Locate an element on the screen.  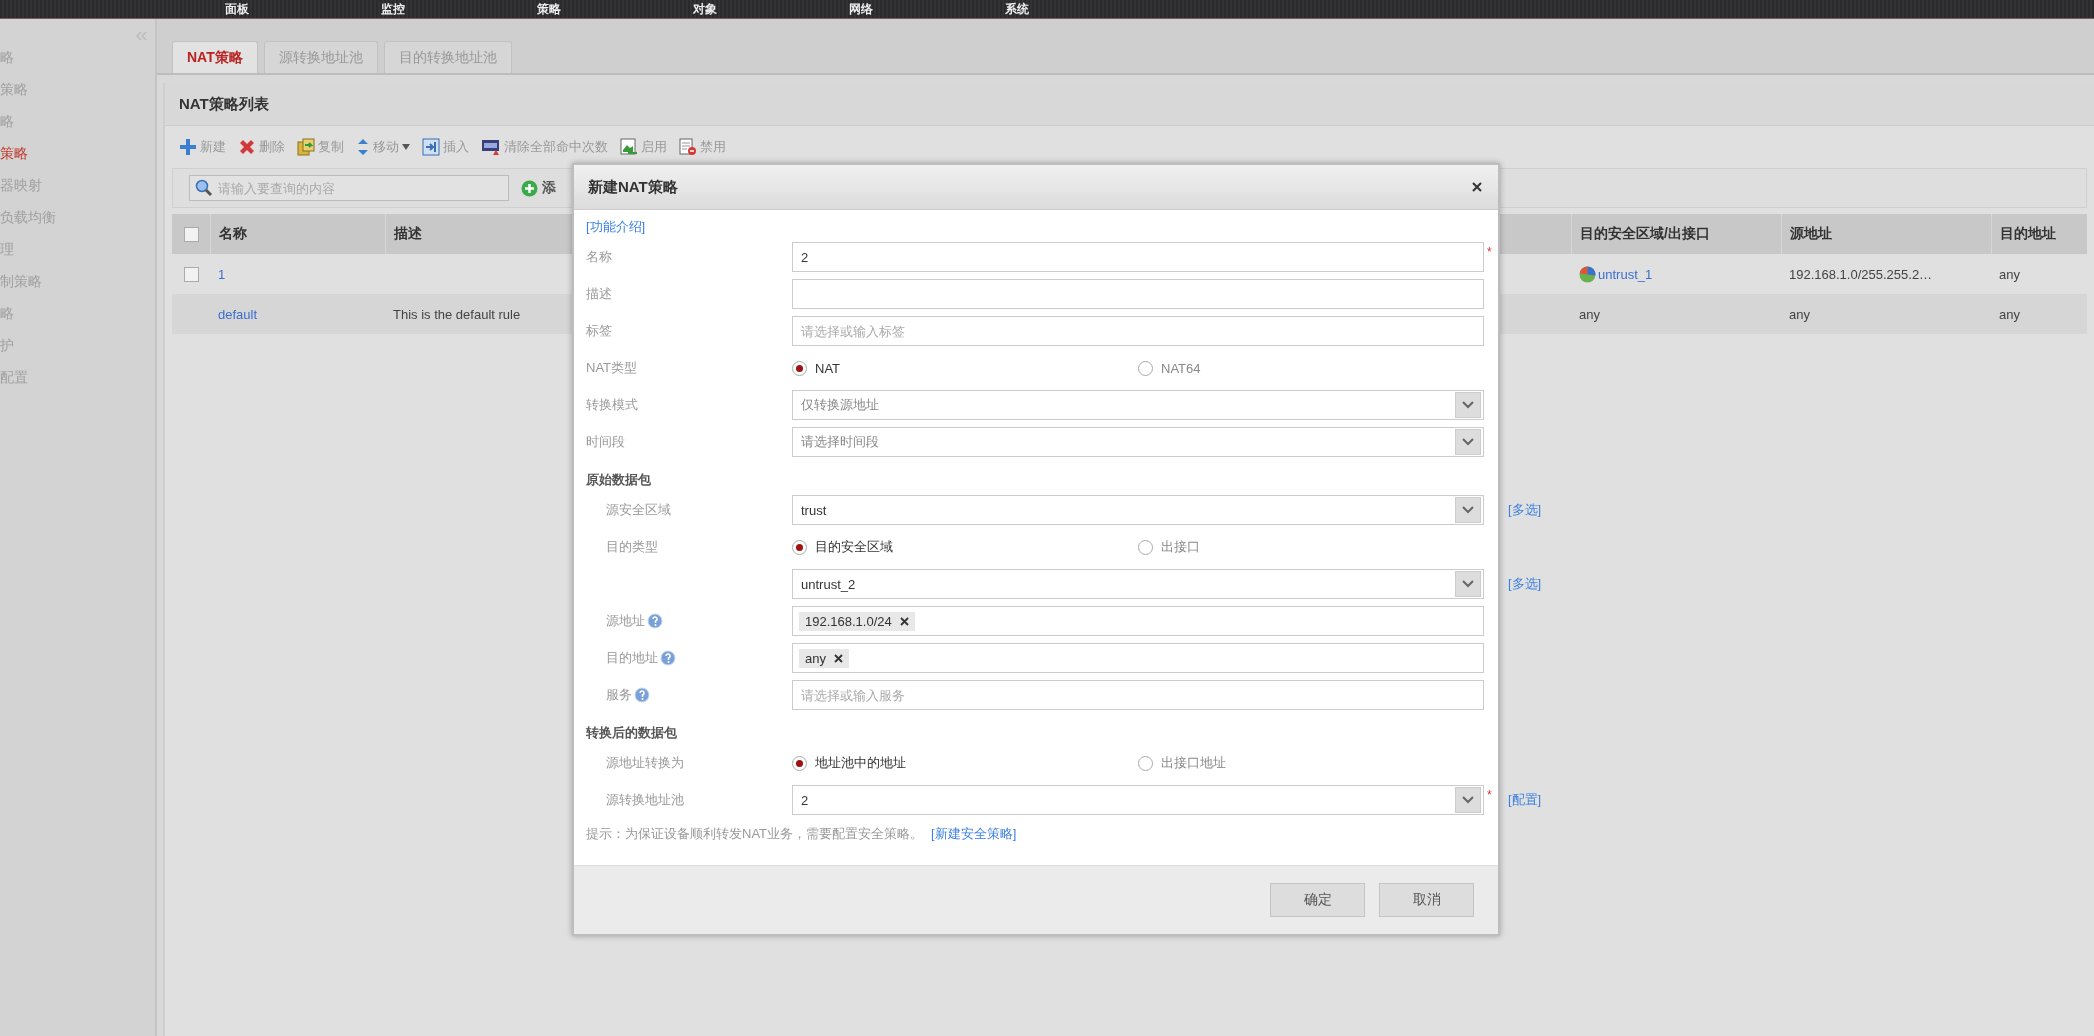
field-label: 源地址 is located at coordinates (625, 621).